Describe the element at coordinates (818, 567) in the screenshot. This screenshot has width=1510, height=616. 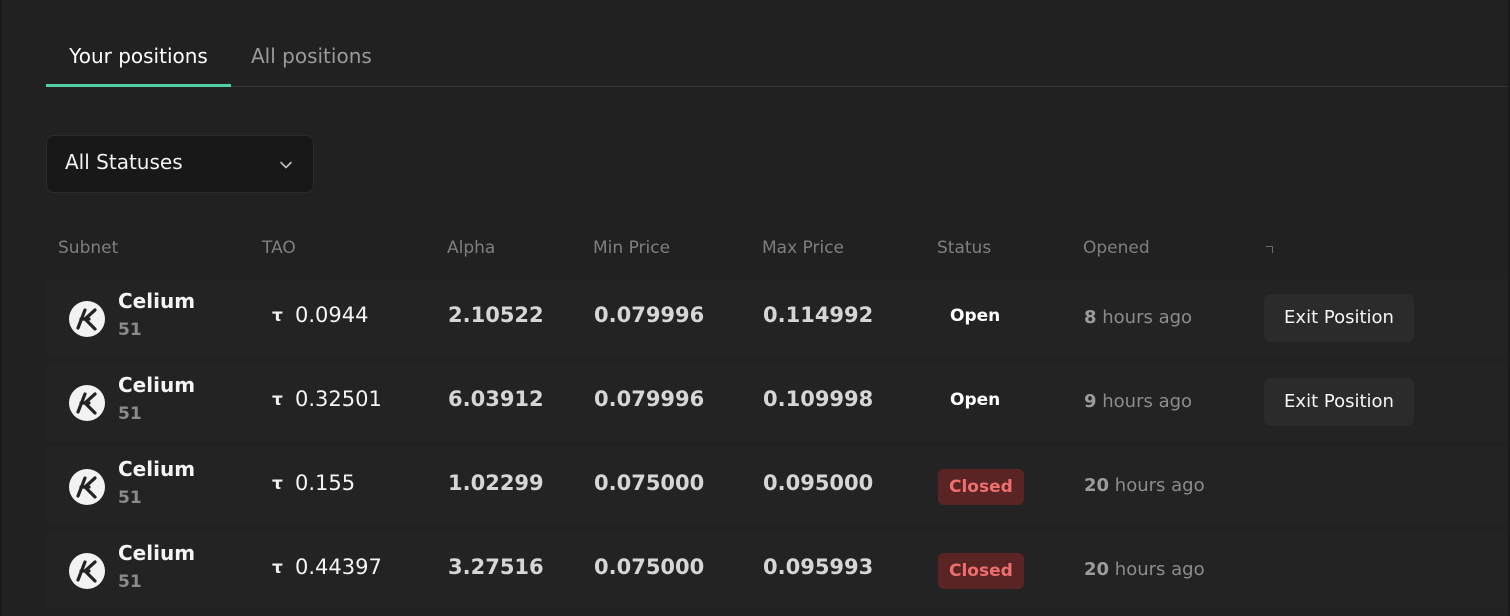
I see `max-price: 0.095993` at that location.